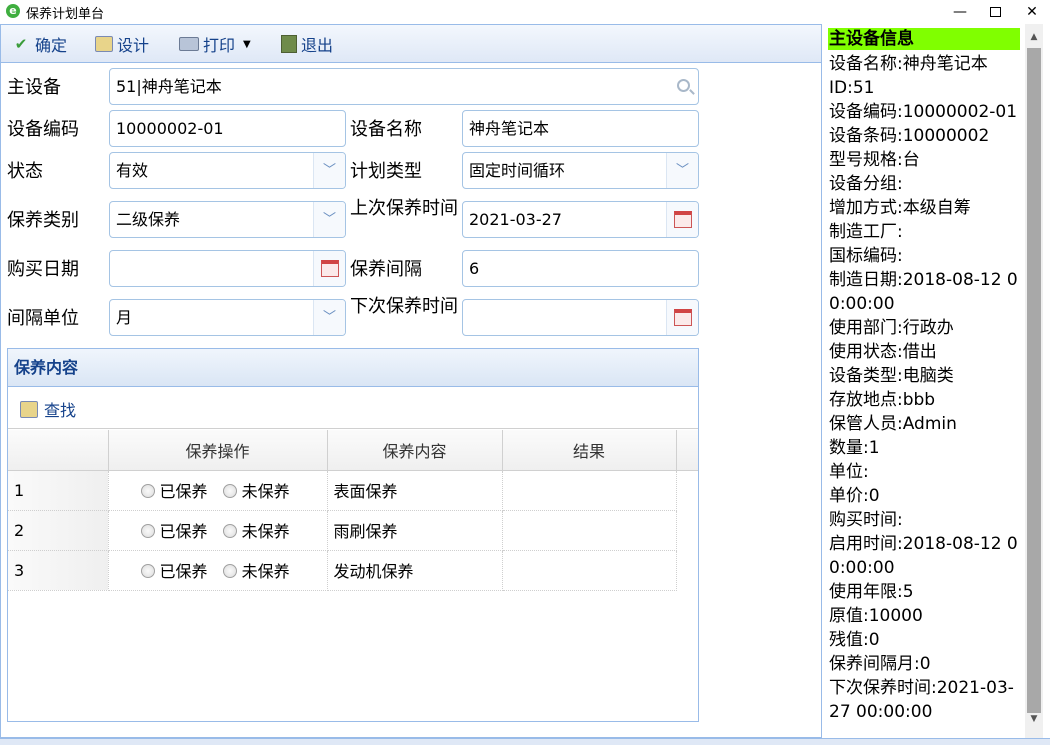  Describe the element at coordinates (589, 450) in the screenshot. I see `column-header: 结果` at that location.